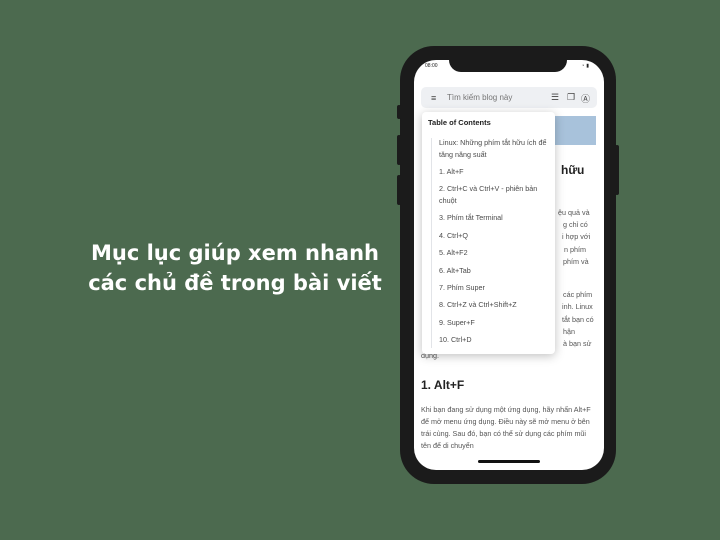 The width and height of the screenshot is (720, 540). Describe the element at coordinates (495, 236) in the screenshot. I see `toc-item: 4. Ctrl+Q` at that location.